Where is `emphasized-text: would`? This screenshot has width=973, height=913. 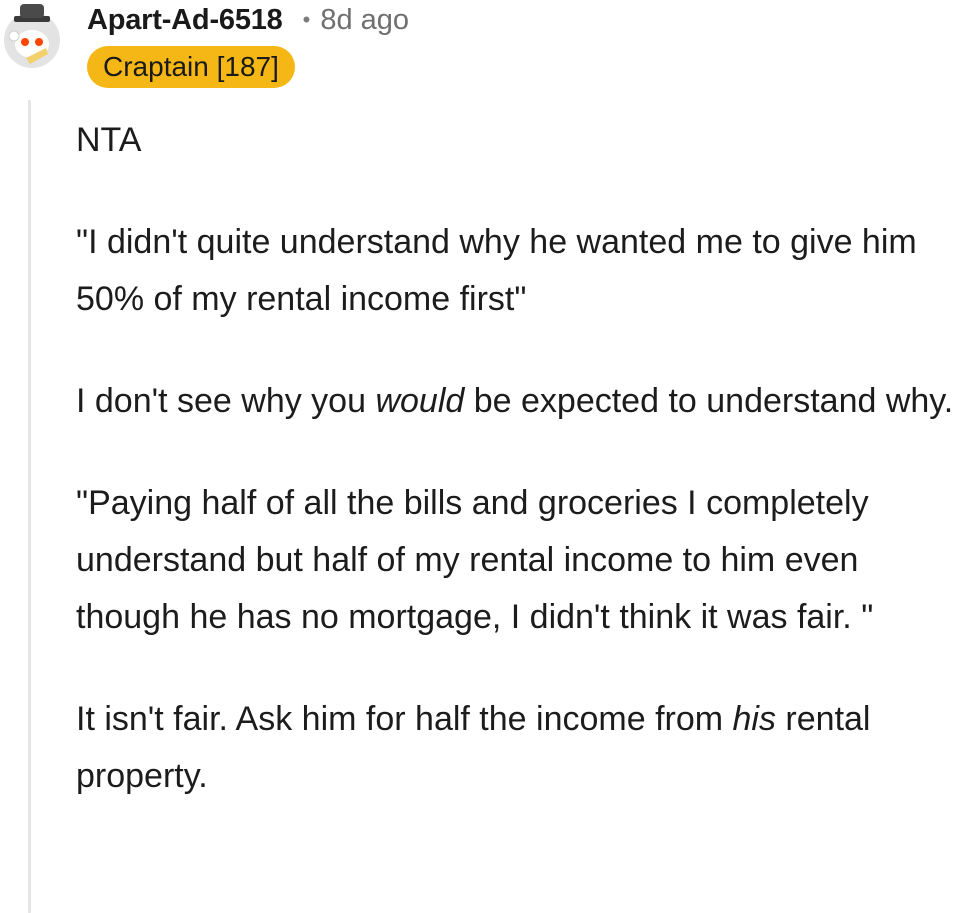 emphasized-text: would is located at coordinates (420, 401).